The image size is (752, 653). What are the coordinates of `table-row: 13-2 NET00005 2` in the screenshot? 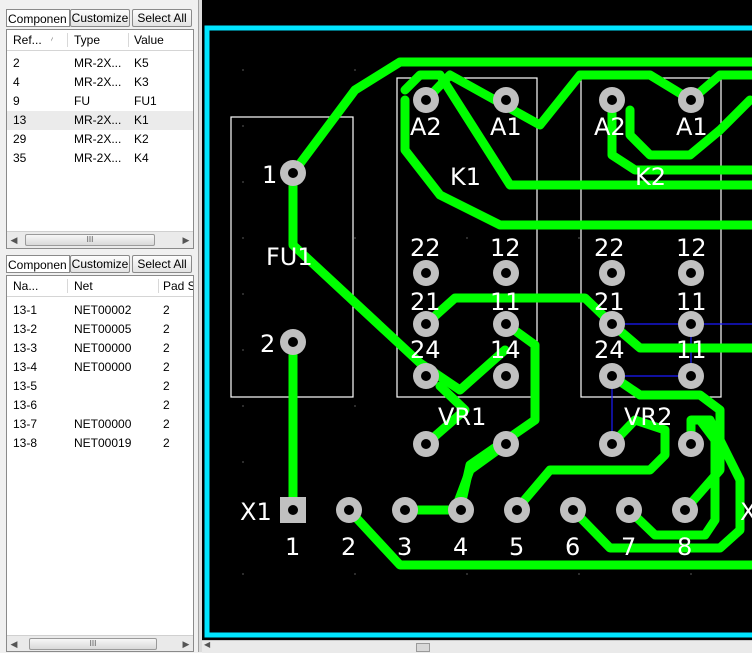 It's located at (100, 329).